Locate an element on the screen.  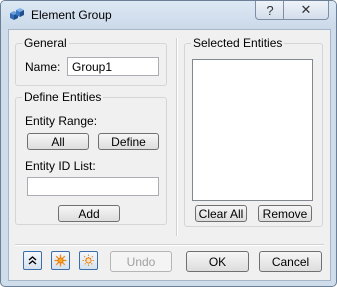
all-button: All is located at coordinates (58, 141).